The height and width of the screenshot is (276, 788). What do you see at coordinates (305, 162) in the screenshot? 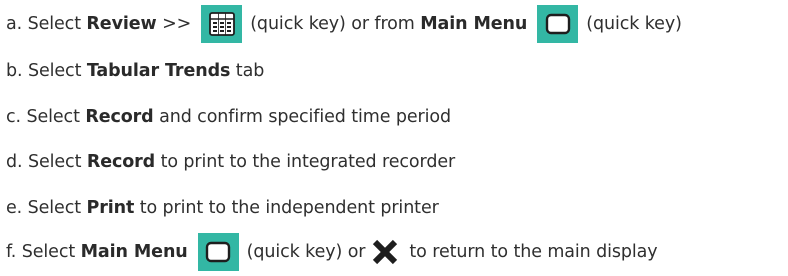
I see `step-text: to print to the integrated recorder` at bounding box center [305, 162].